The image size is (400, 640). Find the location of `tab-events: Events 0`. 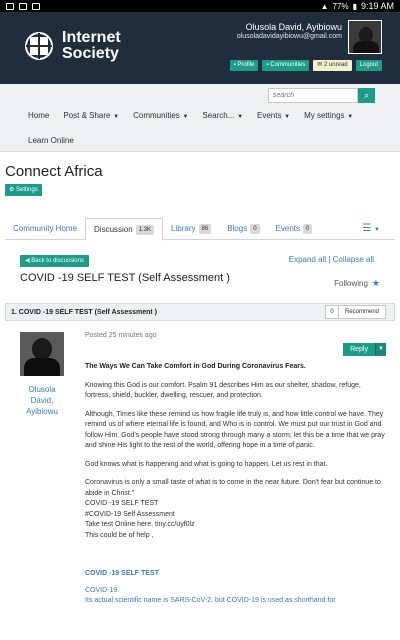

tab-events: Events 0 is located at coordinates (294, 229).